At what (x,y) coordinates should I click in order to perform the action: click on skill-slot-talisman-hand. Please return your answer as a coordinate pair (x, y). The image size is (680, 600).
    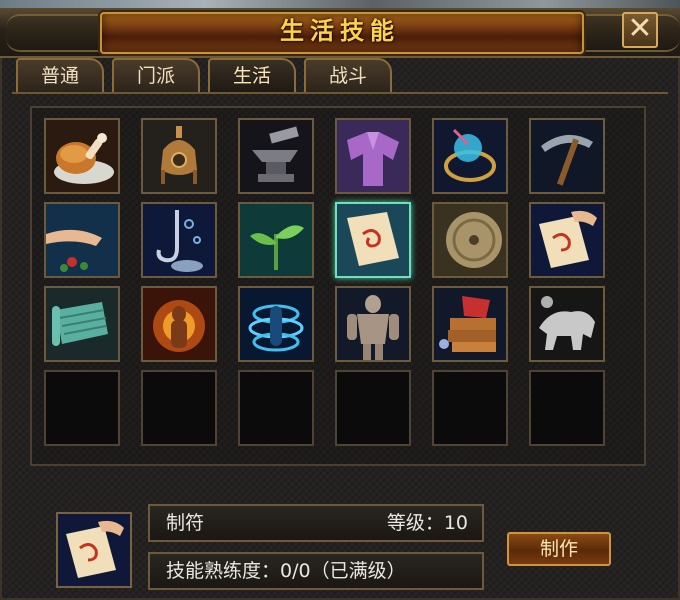
    Looking at the image, I should click on (567, 240).